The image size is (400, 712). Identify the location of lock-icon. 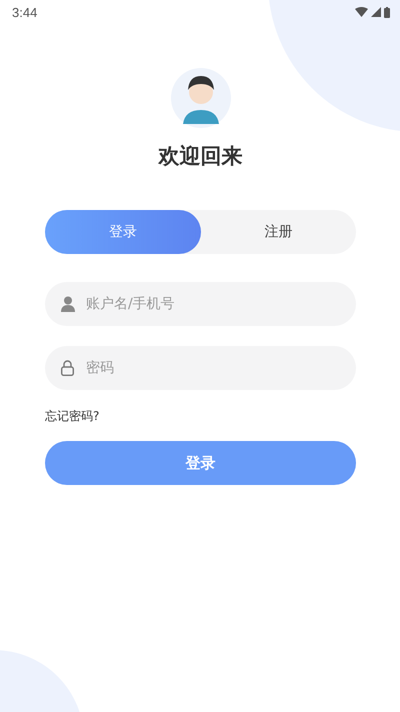
(67, 368).